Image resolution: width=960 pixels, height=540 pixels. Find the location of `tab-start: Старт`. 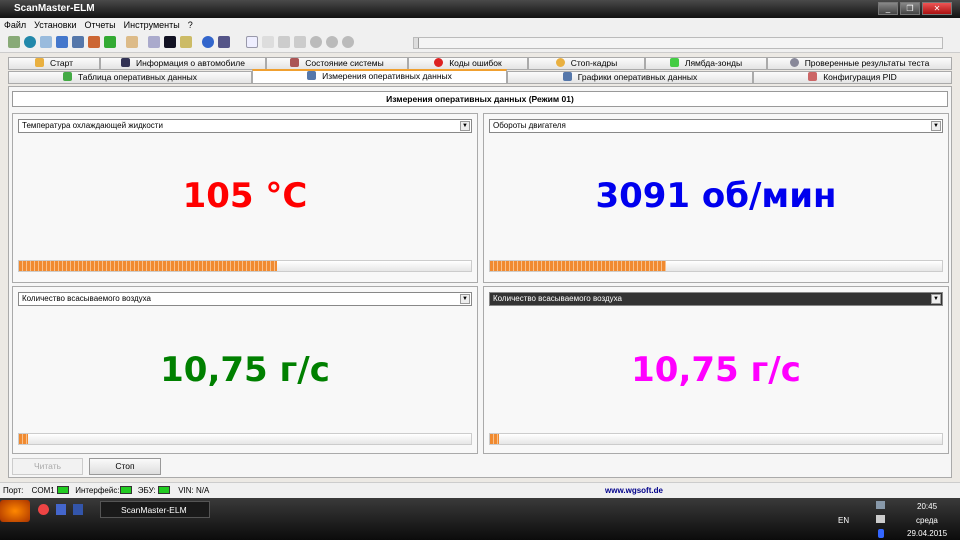

tab-start: Старт is located at coordinates (54, 63).